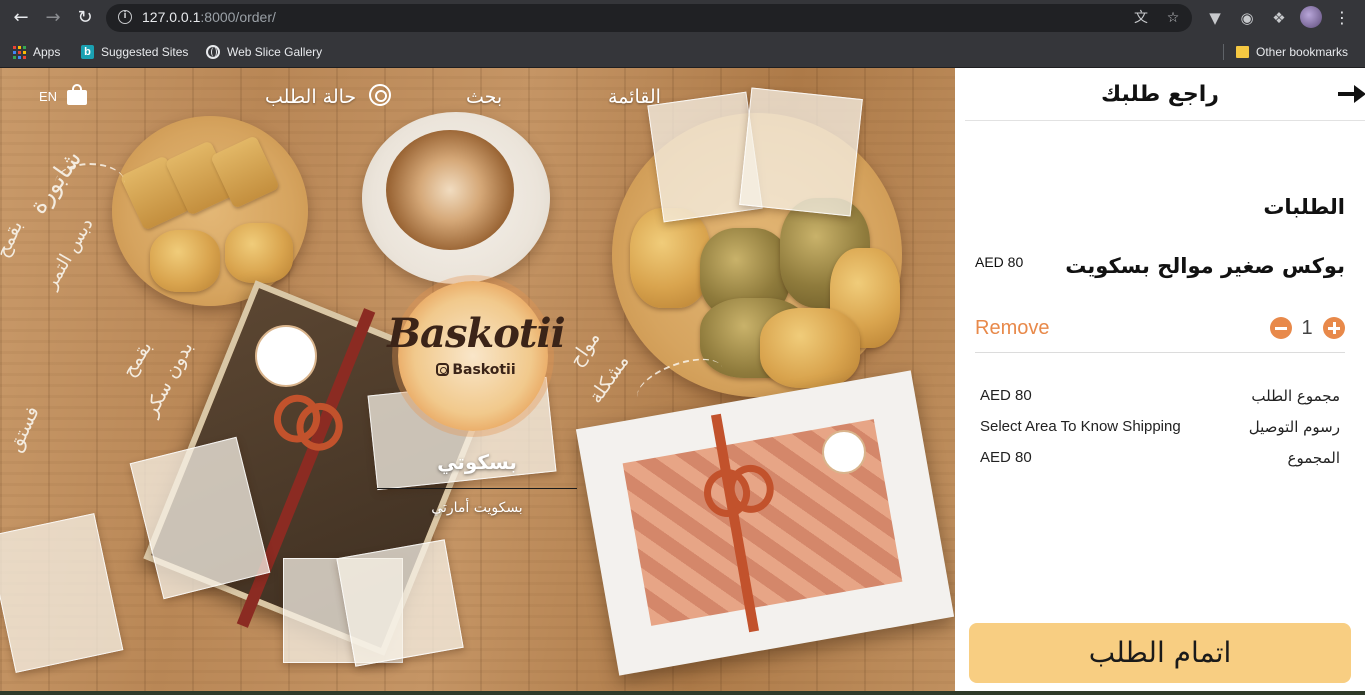 The height and width of the screenshot is (695, 1365). I want to click on panel-header: راجع طلبك, so click(1165, 94).